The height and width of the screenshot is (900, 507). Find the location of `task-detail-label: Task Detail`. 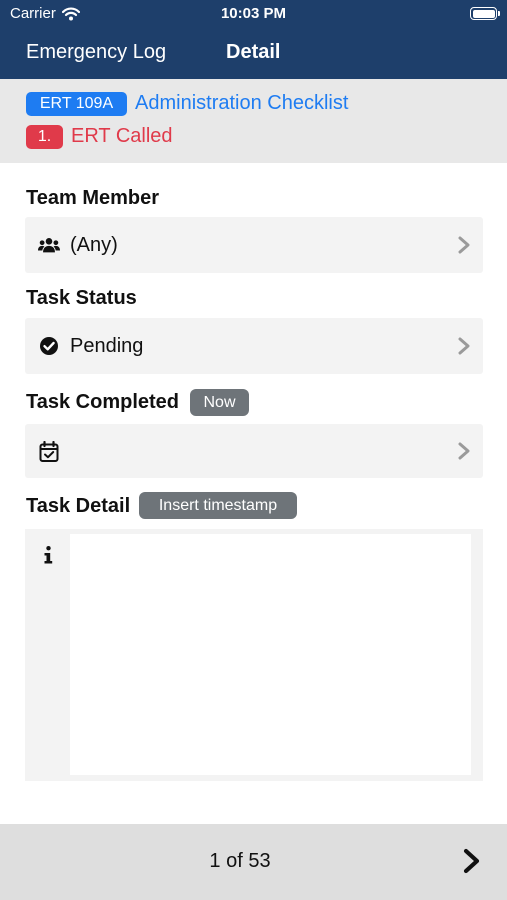

task-detail-label: Task Detail is located at coordinates (78, 506).